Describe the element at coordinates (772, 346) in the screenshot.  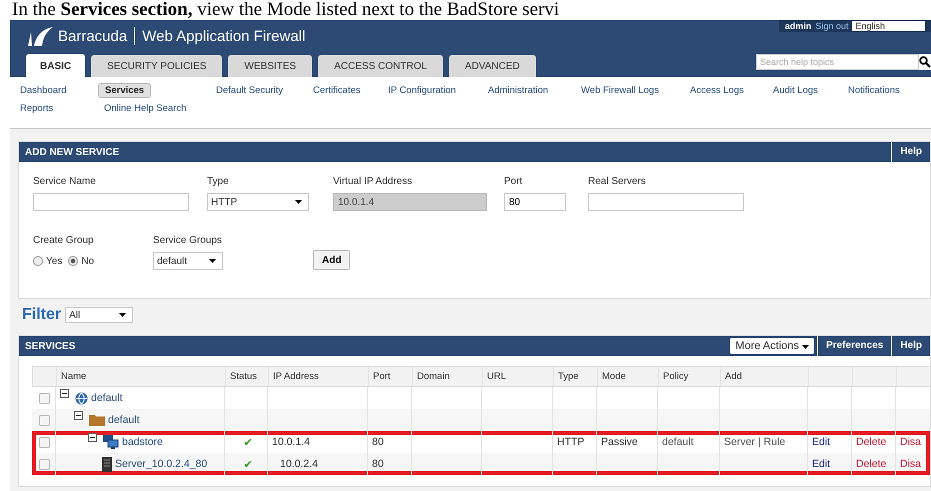
I see `more-actions-button: More Actions` at that location.